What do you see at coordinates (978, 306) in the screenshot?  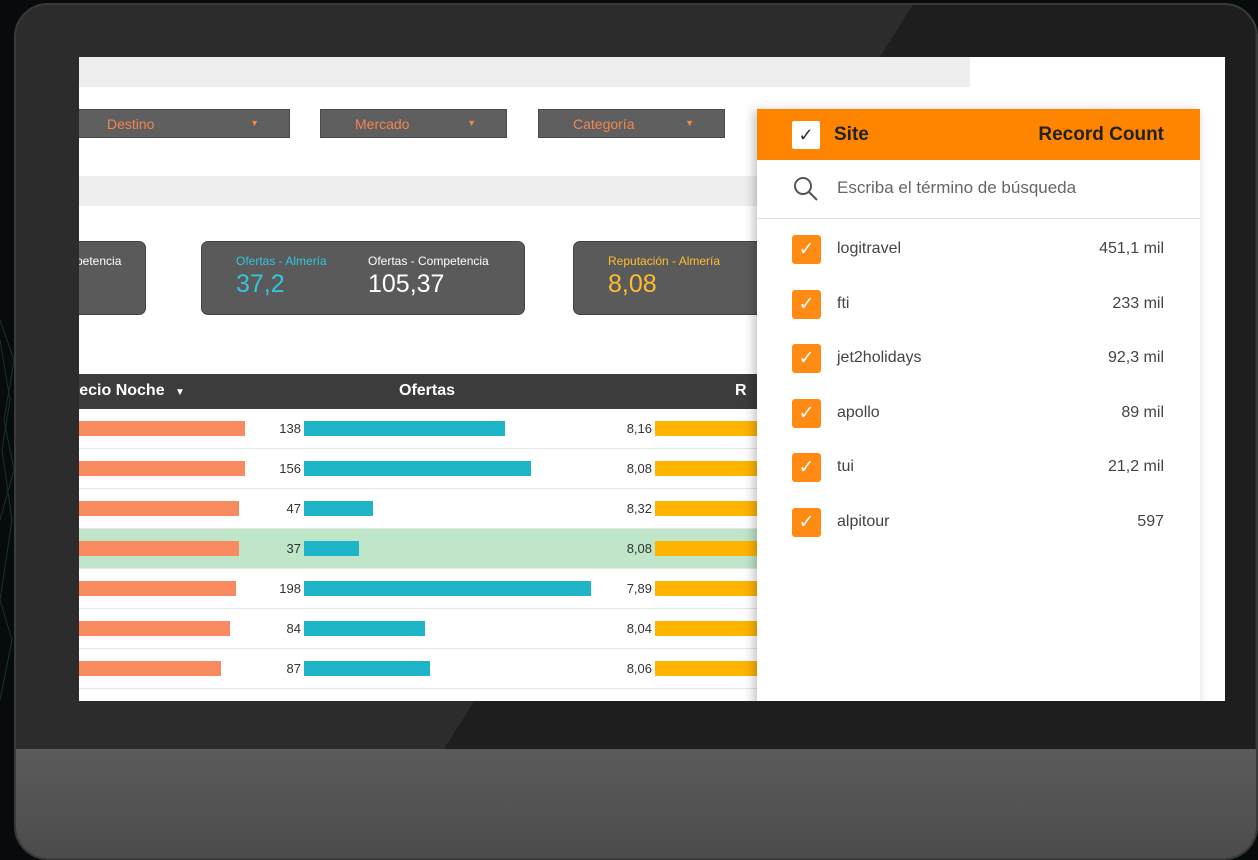 I see `site-list-item: ✓ fti 233 mil` at bounding box center [978, 306].